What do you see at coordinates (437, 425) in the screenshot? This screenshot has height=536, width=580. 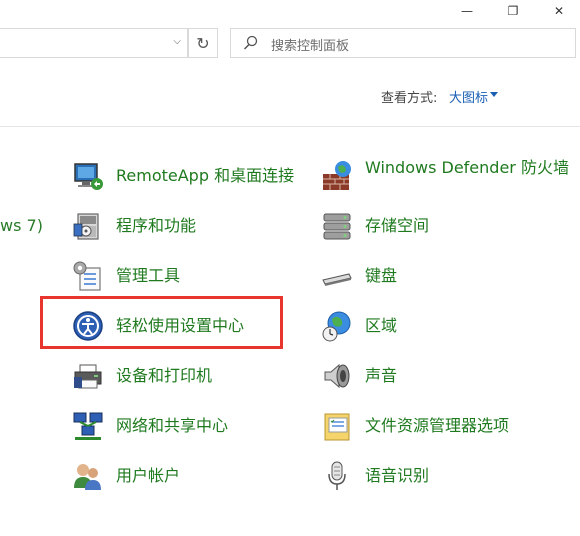 I see `item-label: 文件资源管理器选项` at bounding box center [437, 425].